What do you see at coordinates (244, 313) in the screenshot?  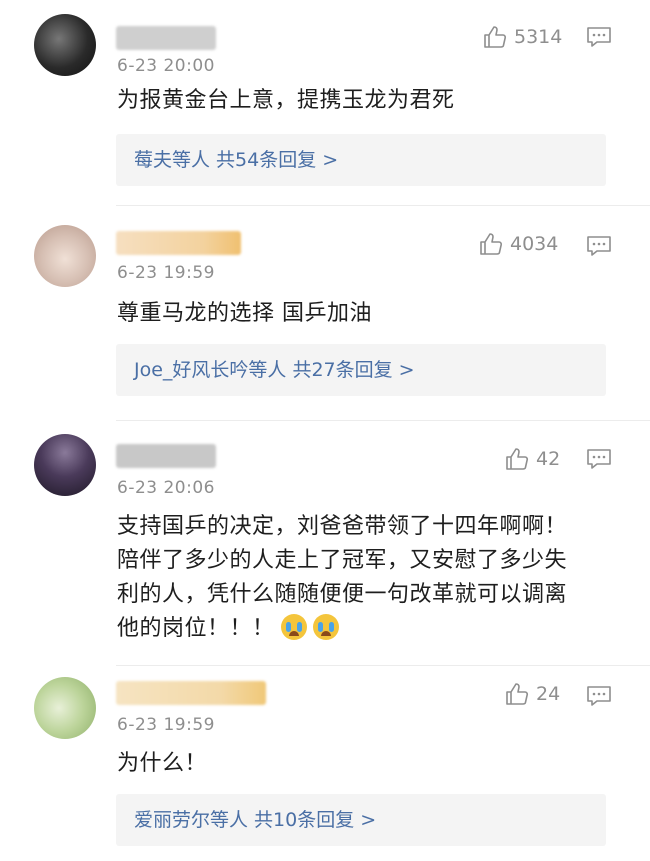 I see `comment-text: 尊重马龙的选择 国乒加油` at bounding box center [244, 313].